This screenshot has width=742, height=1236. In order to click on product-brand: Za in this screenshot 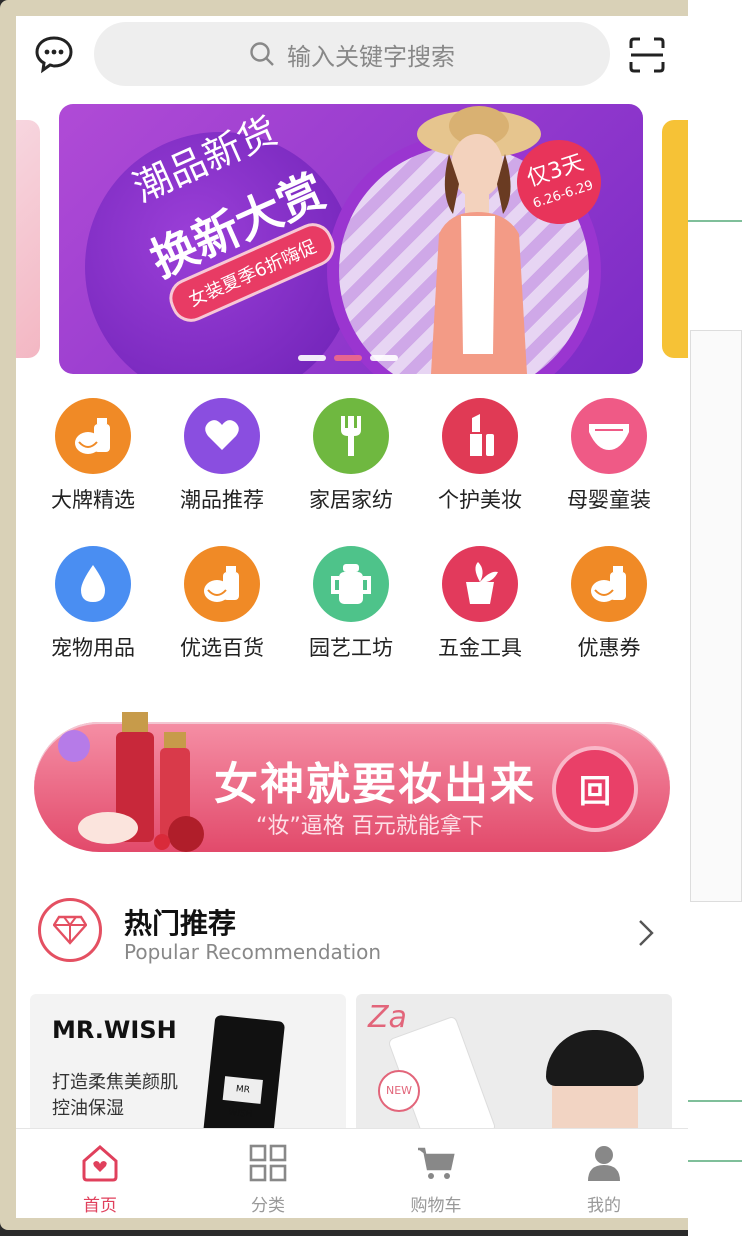, I will do `click(387, 1017)`.